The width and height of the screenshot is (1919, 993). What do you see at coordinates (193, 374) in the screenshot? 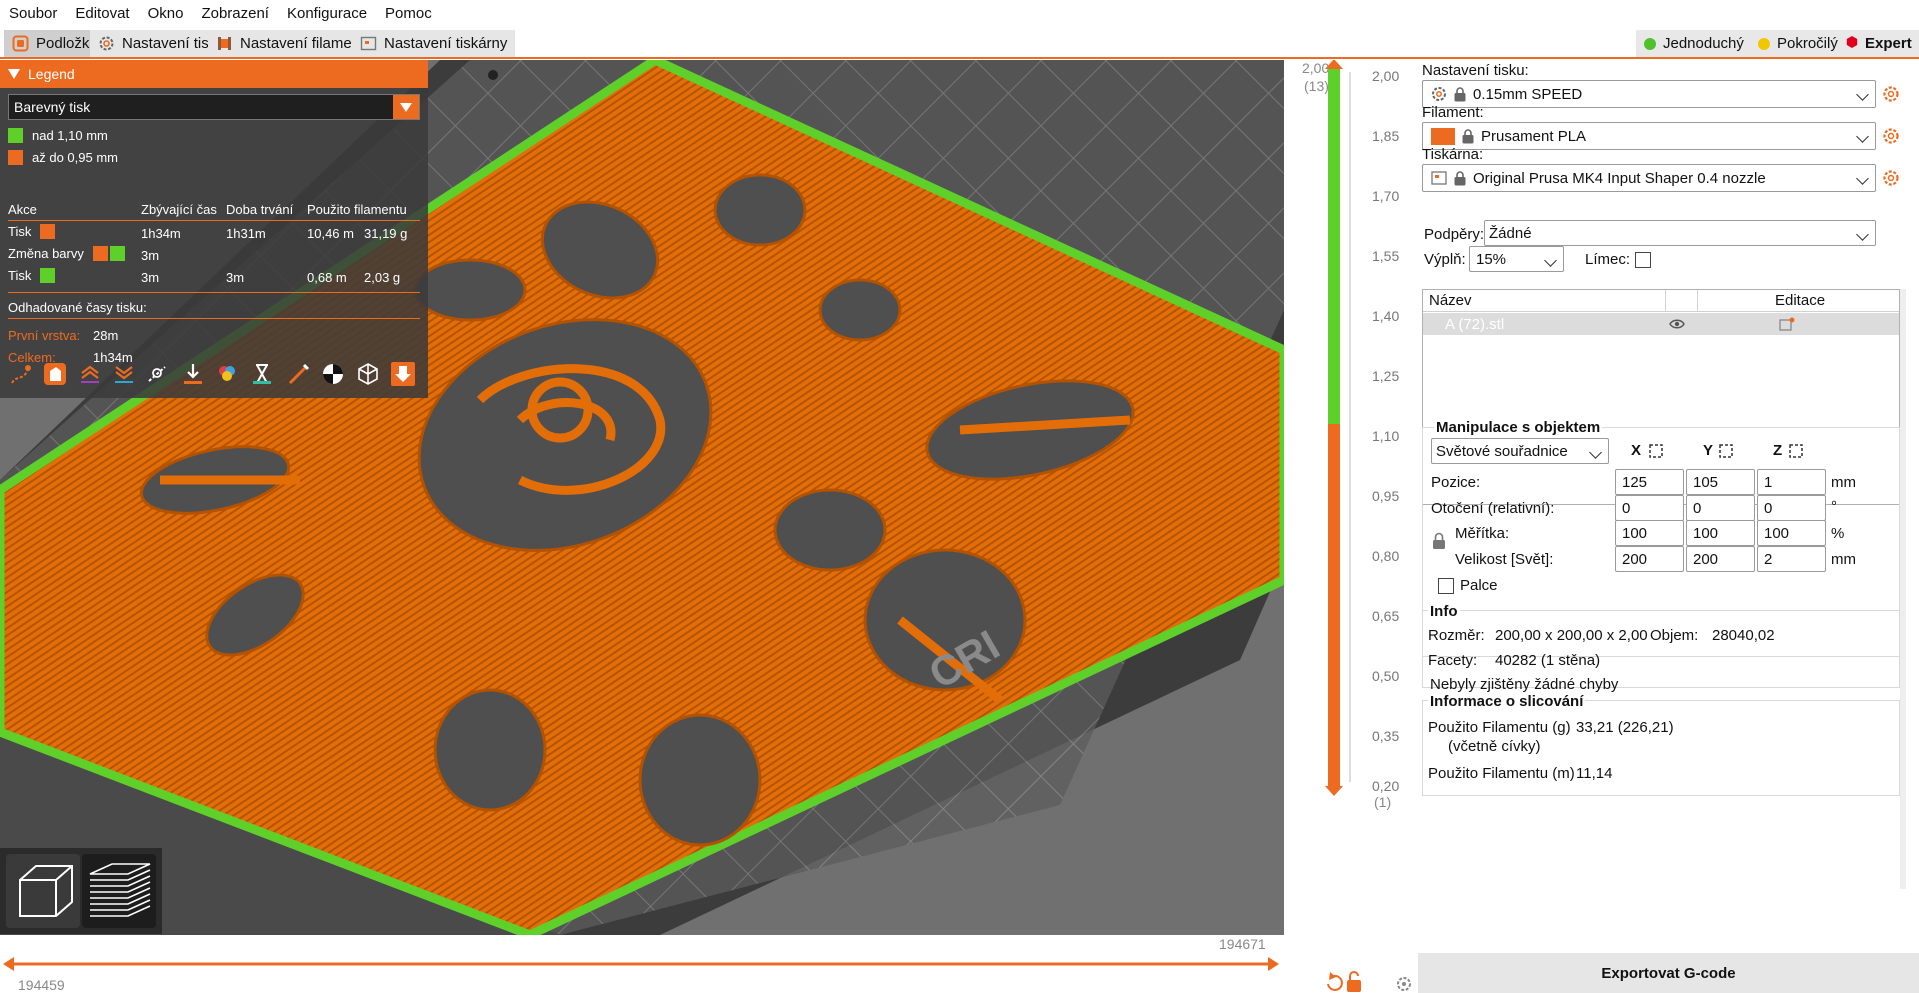
I see `tool-changes-icon` at bounding box center [193, 374].